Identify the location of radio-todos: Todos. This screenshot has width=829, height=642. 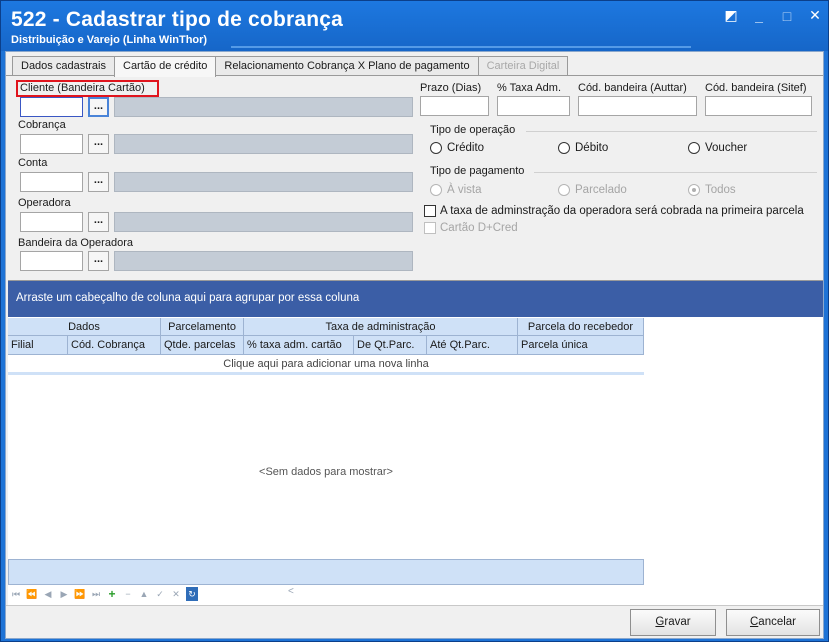
(712, 190).